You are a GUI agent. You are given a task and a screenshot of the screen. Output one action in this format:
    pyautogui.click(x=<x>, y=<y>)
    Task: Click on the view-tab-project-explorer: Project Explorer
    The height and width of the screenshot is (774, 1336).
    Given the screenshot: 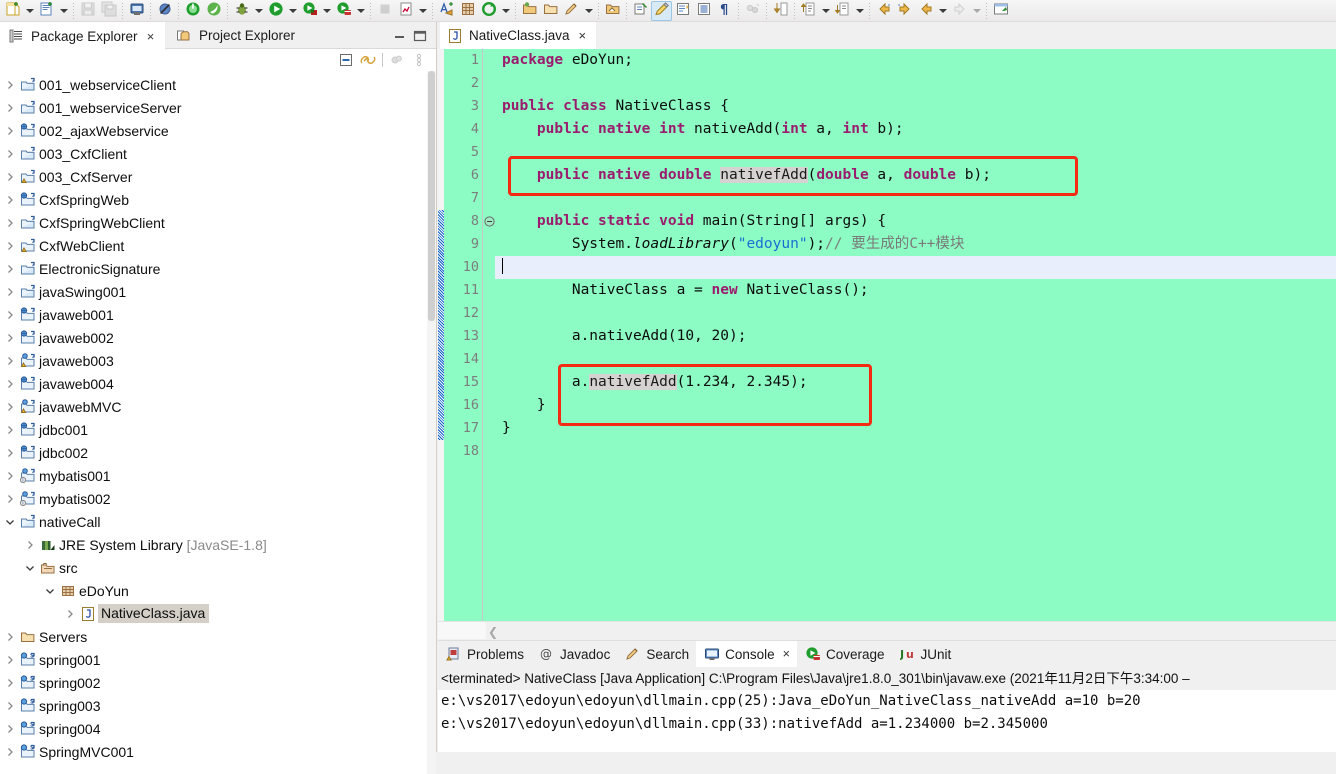 What is the action you would take?
    pyautogui.click(x=235, y=35)
    